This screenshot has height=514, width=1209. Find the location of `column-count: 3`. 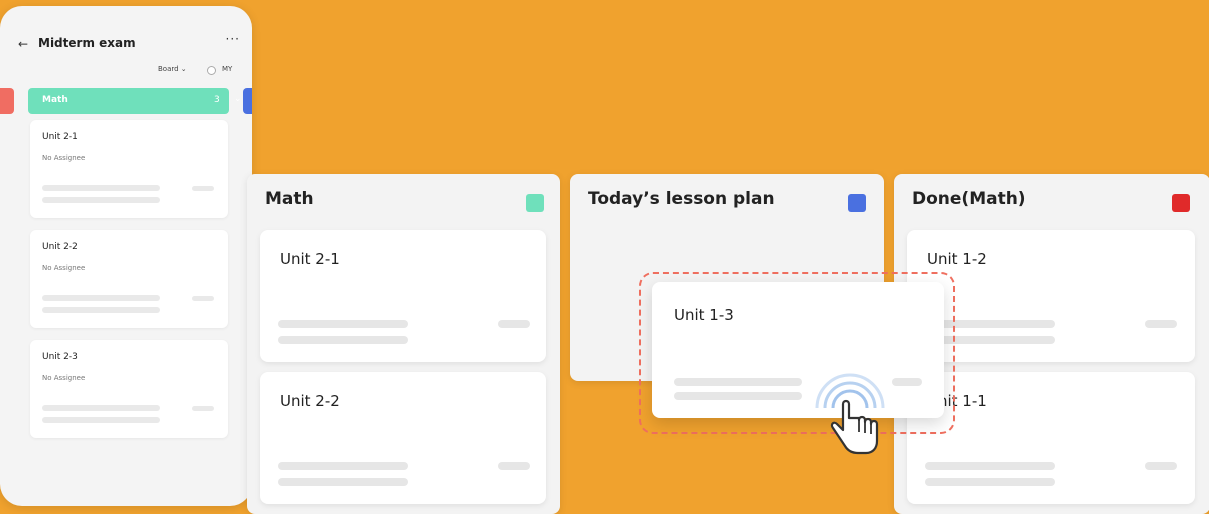

column-count: 3 is located at coordinates (217, 100).